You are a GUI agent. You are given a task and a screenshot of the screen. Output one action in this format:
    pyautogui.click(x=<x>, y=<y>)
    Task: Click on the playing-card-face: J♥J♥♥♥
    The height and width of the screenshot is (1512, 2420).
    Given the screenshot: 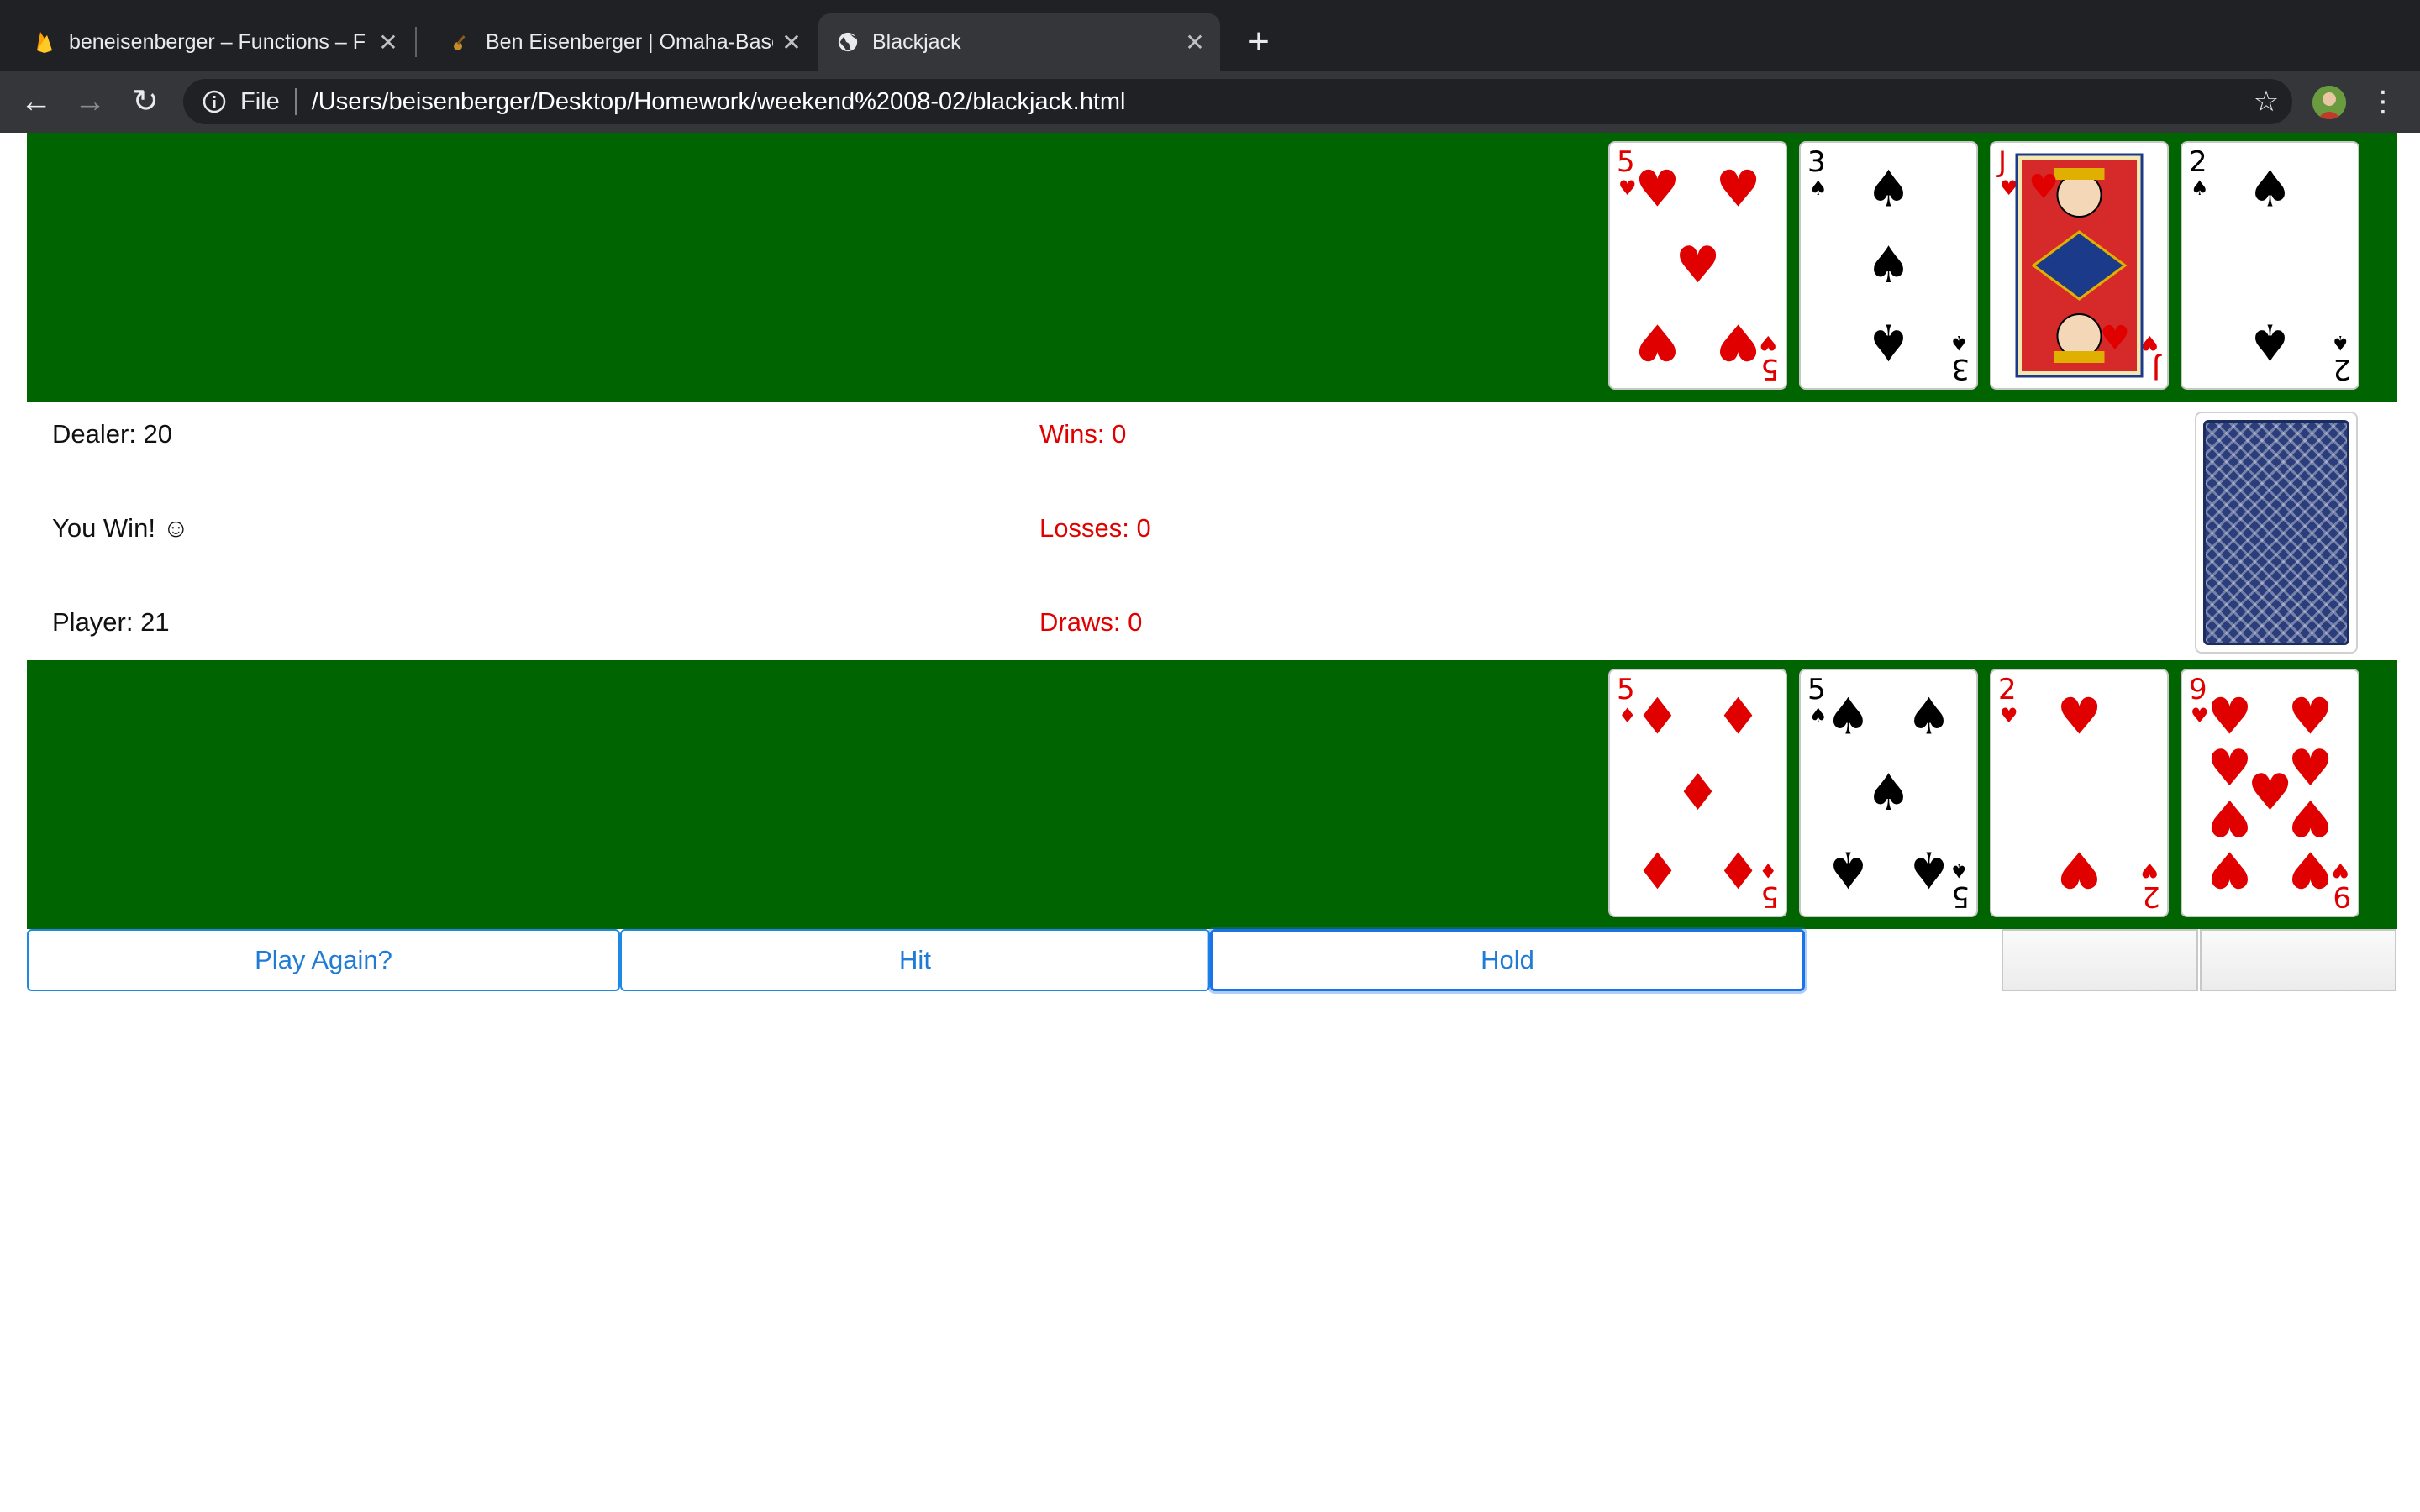 What is the action you would take?
    pyautogui.click(x=2079, y=265)
    